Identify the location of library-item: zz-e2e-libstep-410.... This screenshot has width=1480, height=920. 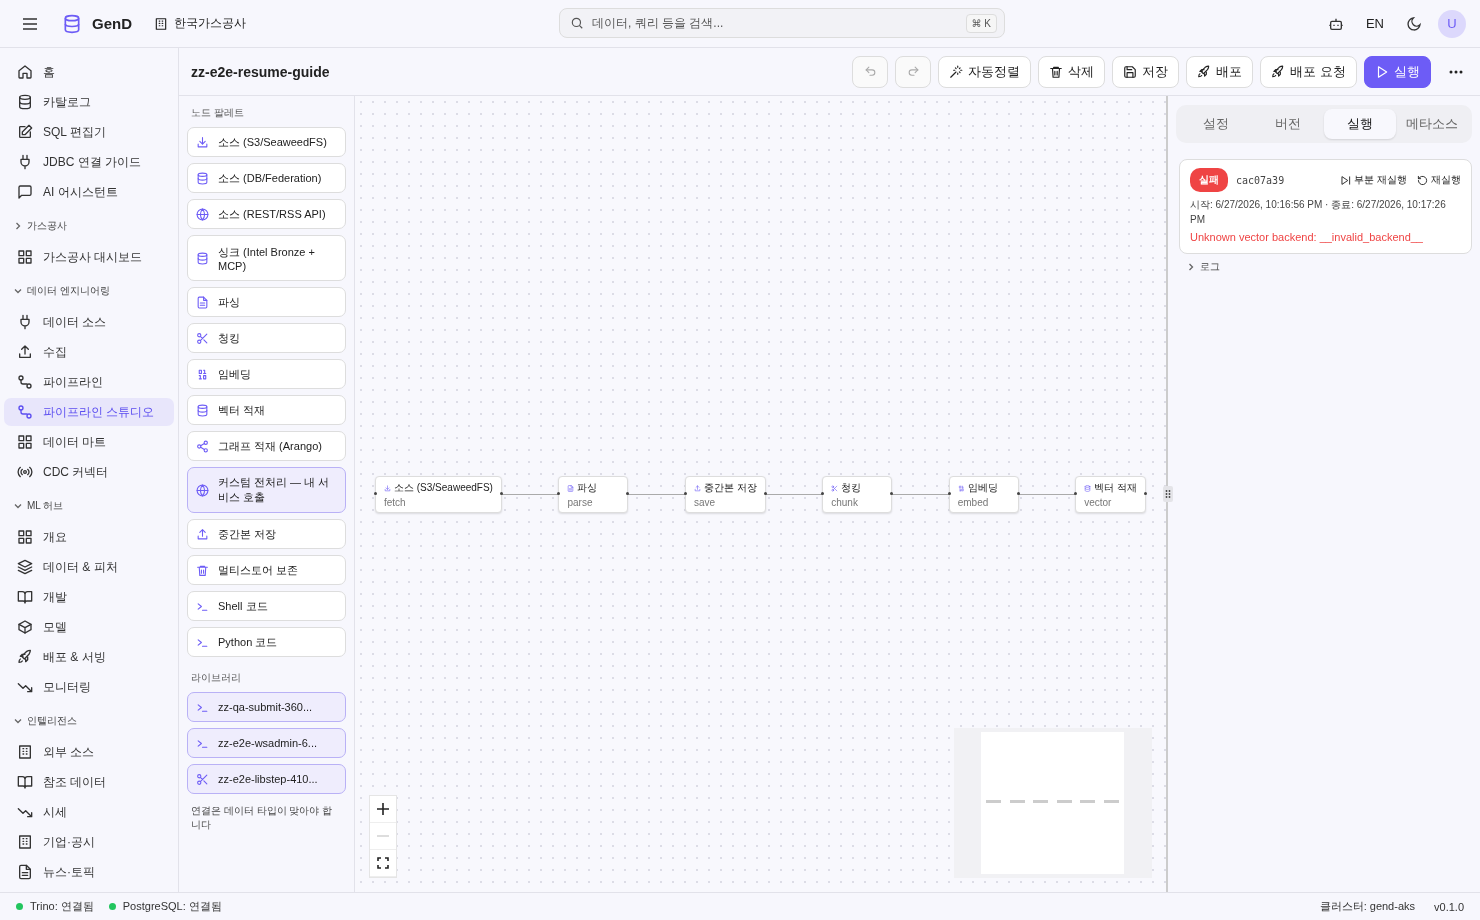
(266, 779).